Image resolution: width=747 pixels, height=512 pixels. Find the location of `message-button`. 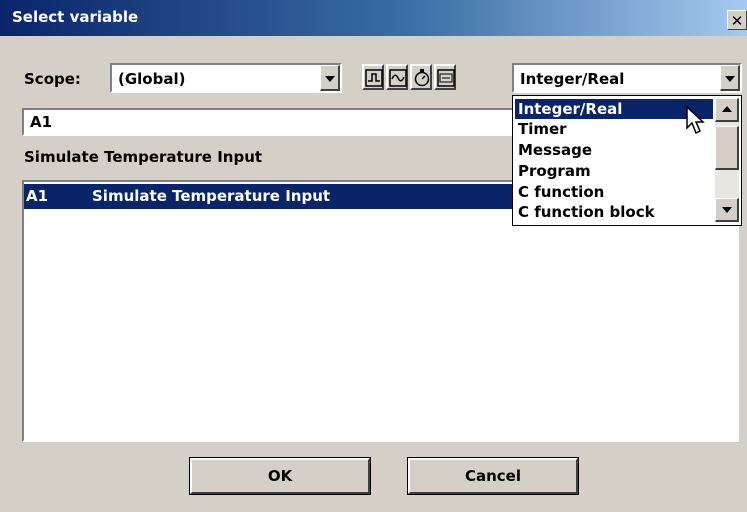

message-button is located at coordinates (445, 77).